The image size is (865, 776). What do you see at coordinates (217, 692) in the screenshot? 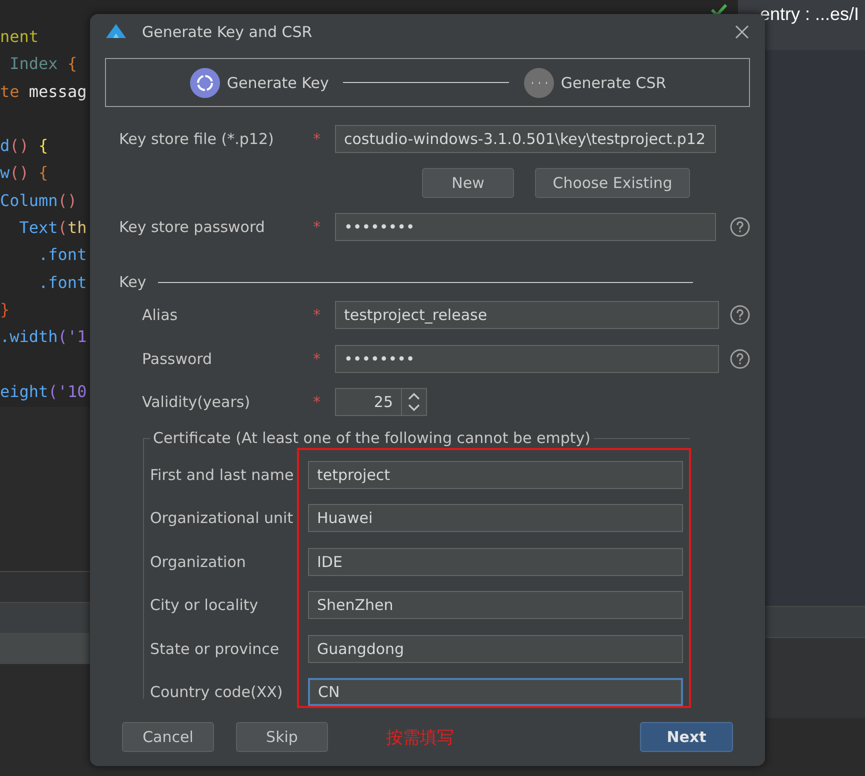
I see `field-label: Country code(XX)` at bounding box center [217, 692].